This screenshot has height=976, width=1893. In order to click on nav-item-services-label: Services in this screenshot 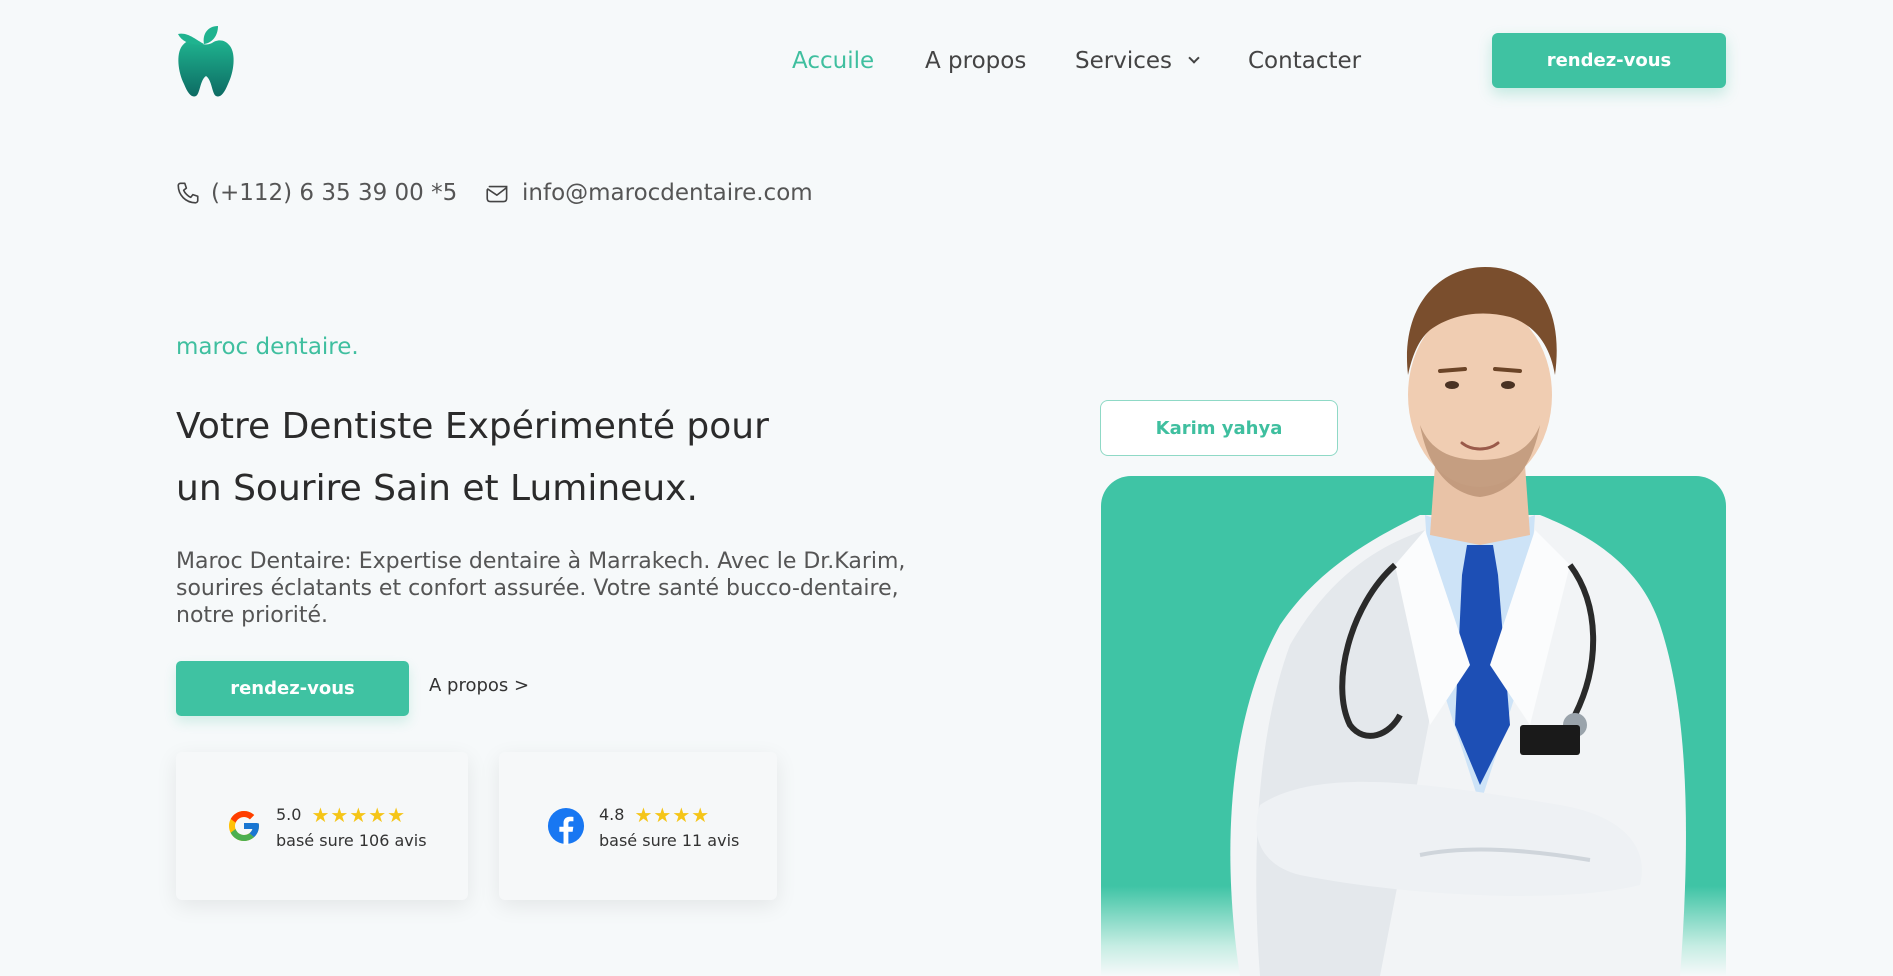, I will do `click(1123, 61)`.